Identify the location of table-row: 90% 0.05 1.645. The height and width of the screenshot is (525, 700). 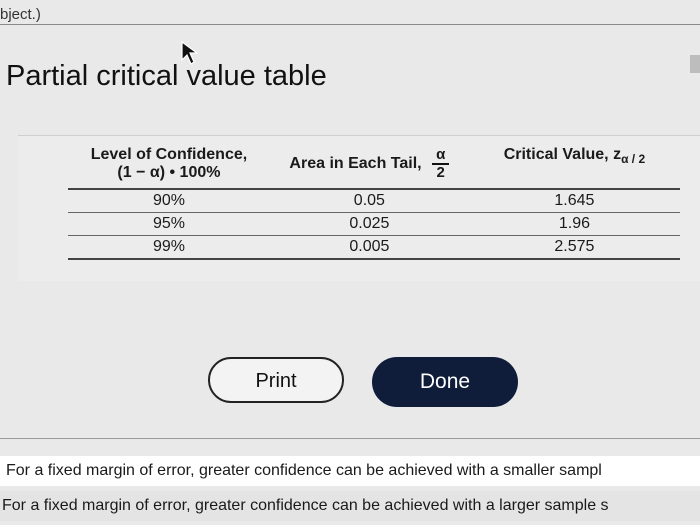
(374, 201).